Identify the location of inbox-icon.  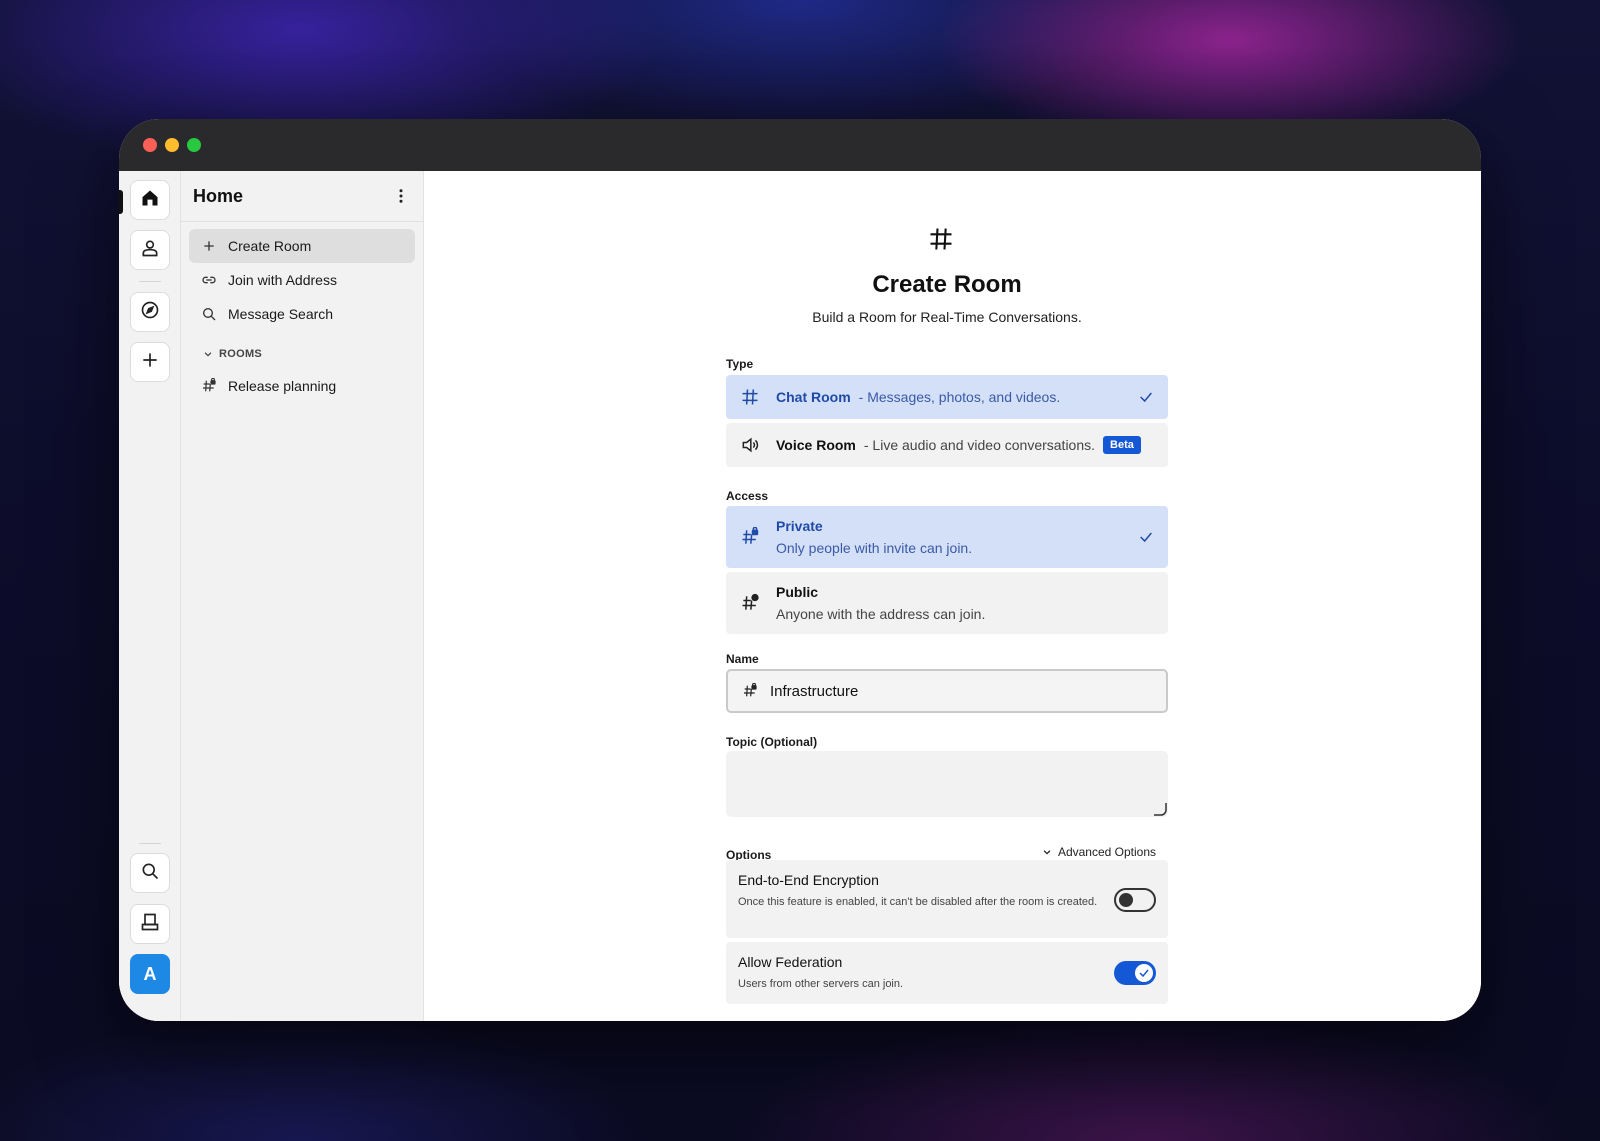
(150, 924).